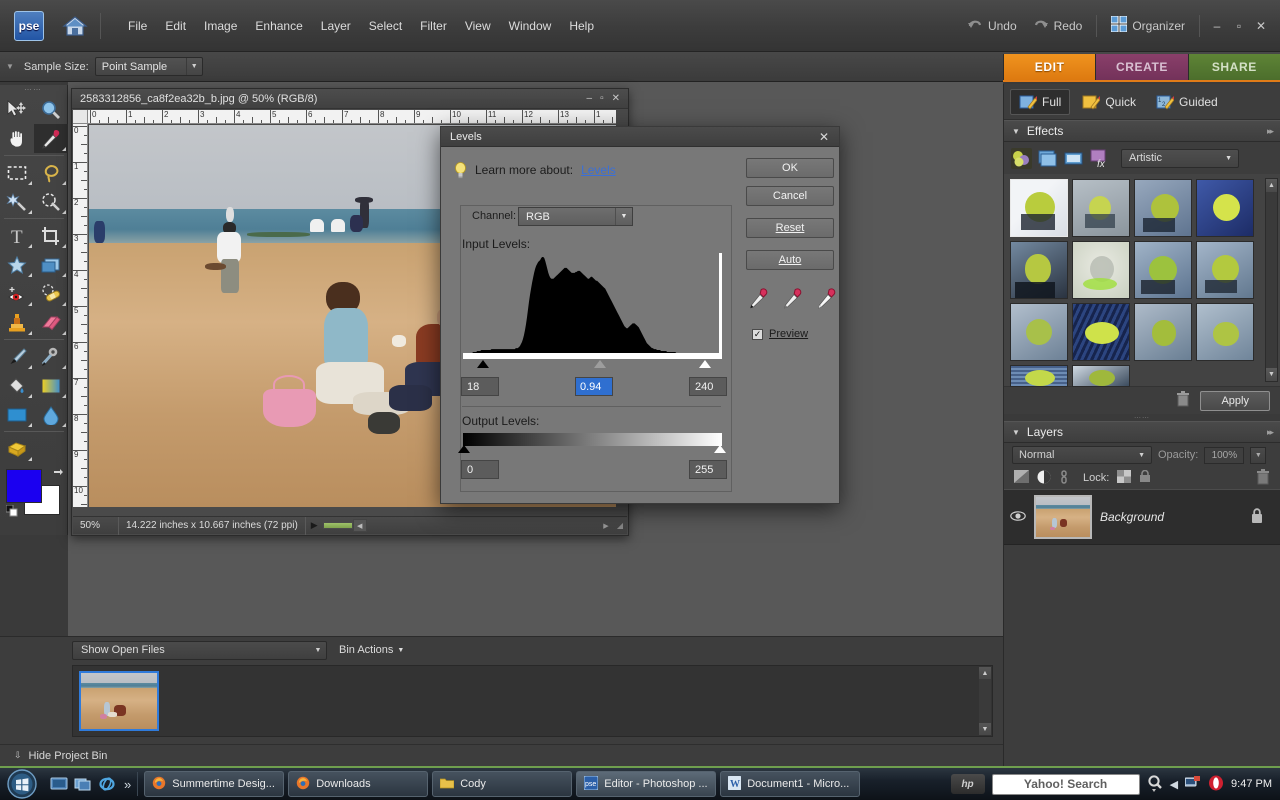 This screenshot has height=800, width=1280. I want to click on opera-icon, so click(1216, 784).